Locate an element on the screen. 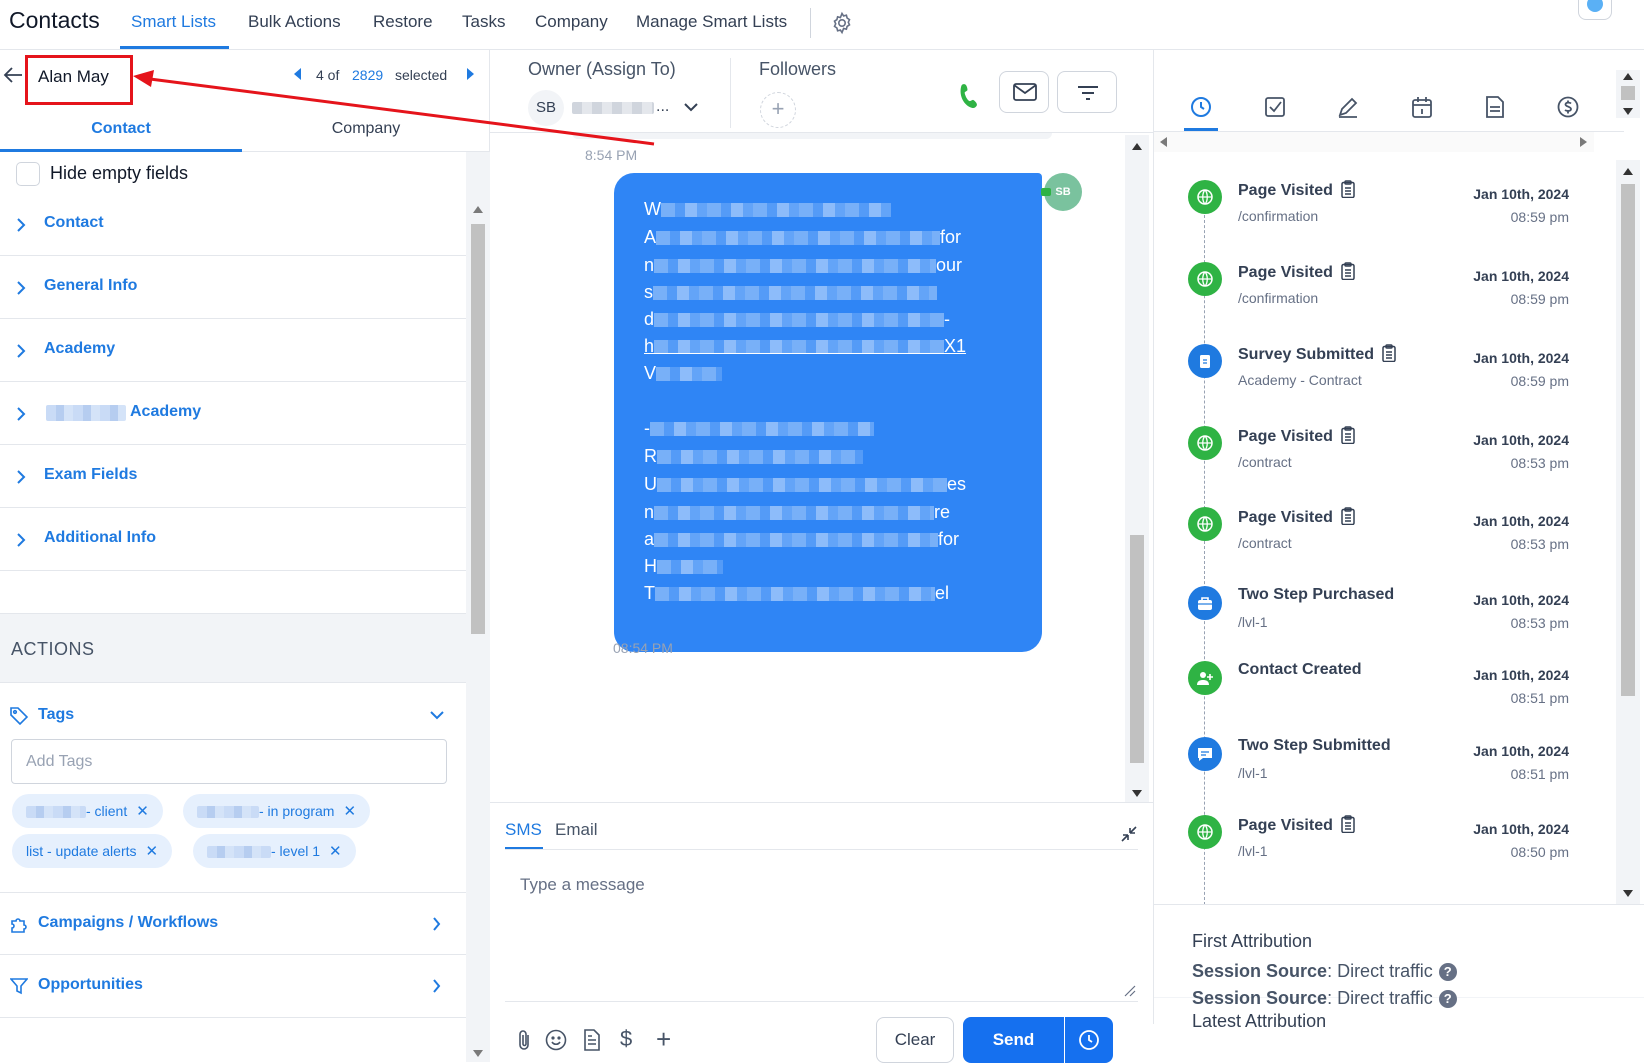  tab-tasks: Tasks is located at coordinates (483, 22).